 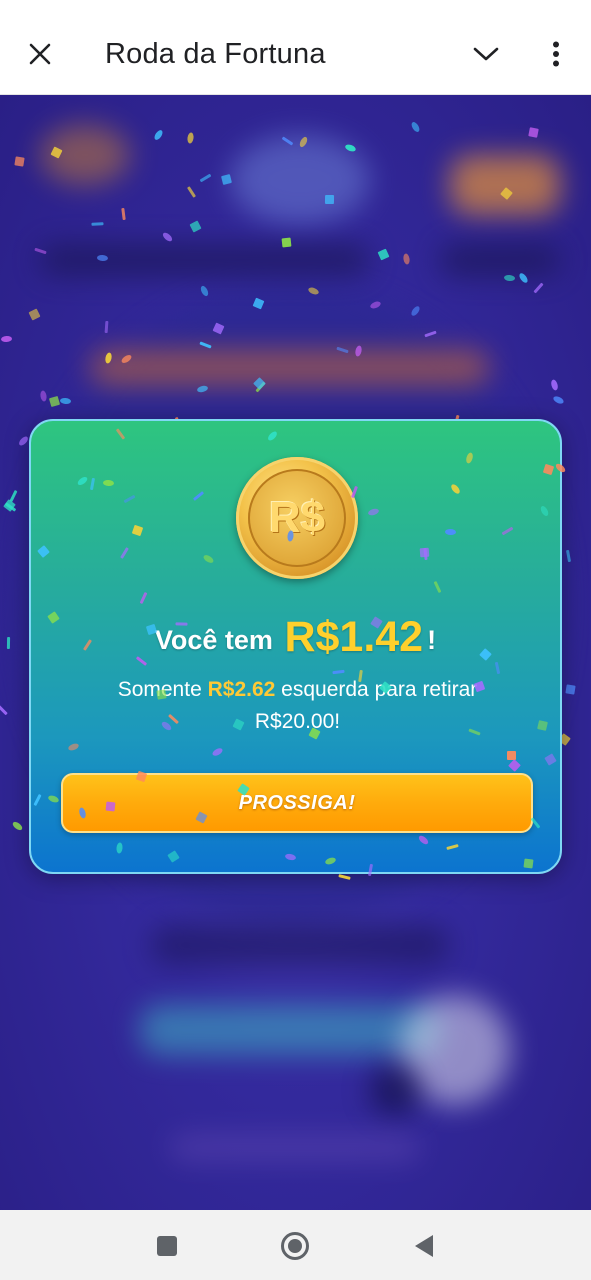 I want to click on balance-amount: R$1.42, so click(x=354, y=637).